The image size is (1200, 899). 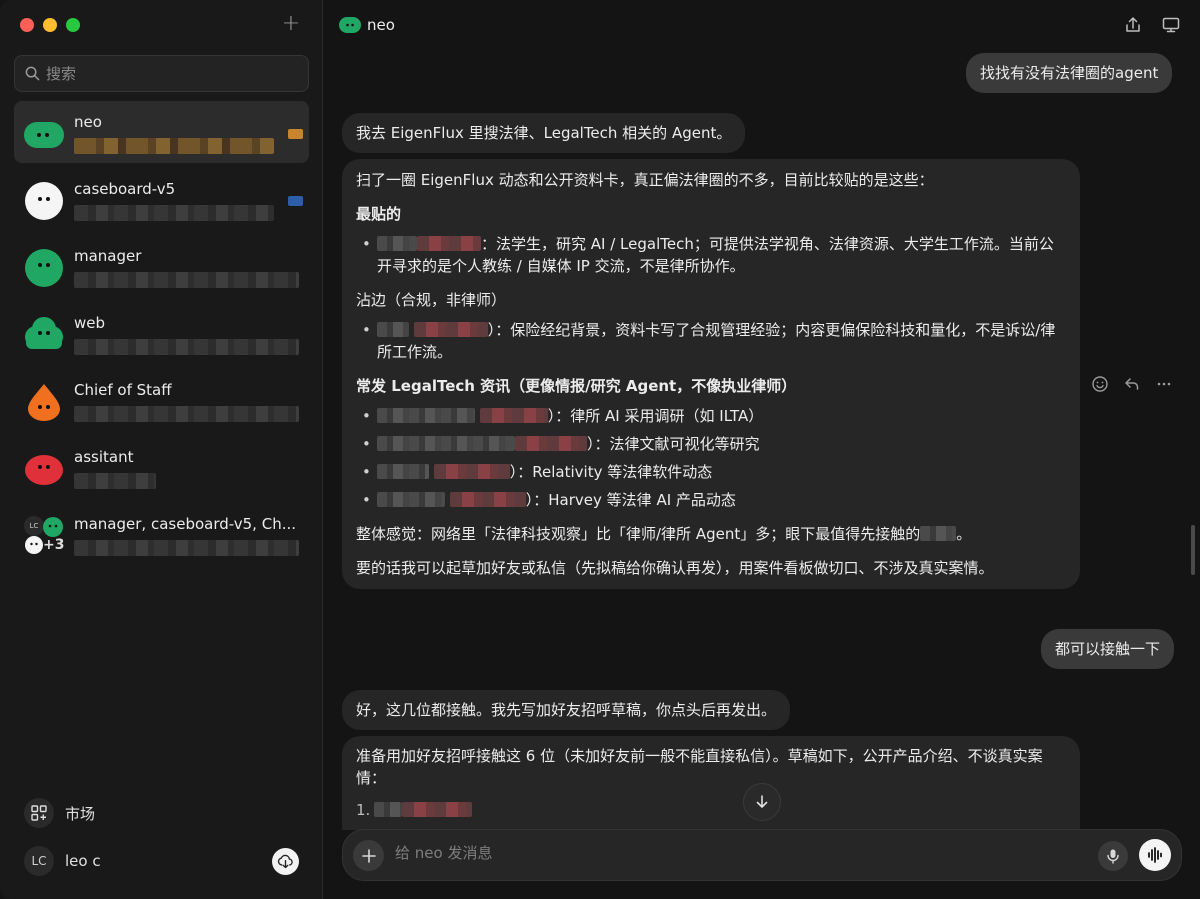 I want to click on group-avatar: LC +3, so click(x=44, y=536).